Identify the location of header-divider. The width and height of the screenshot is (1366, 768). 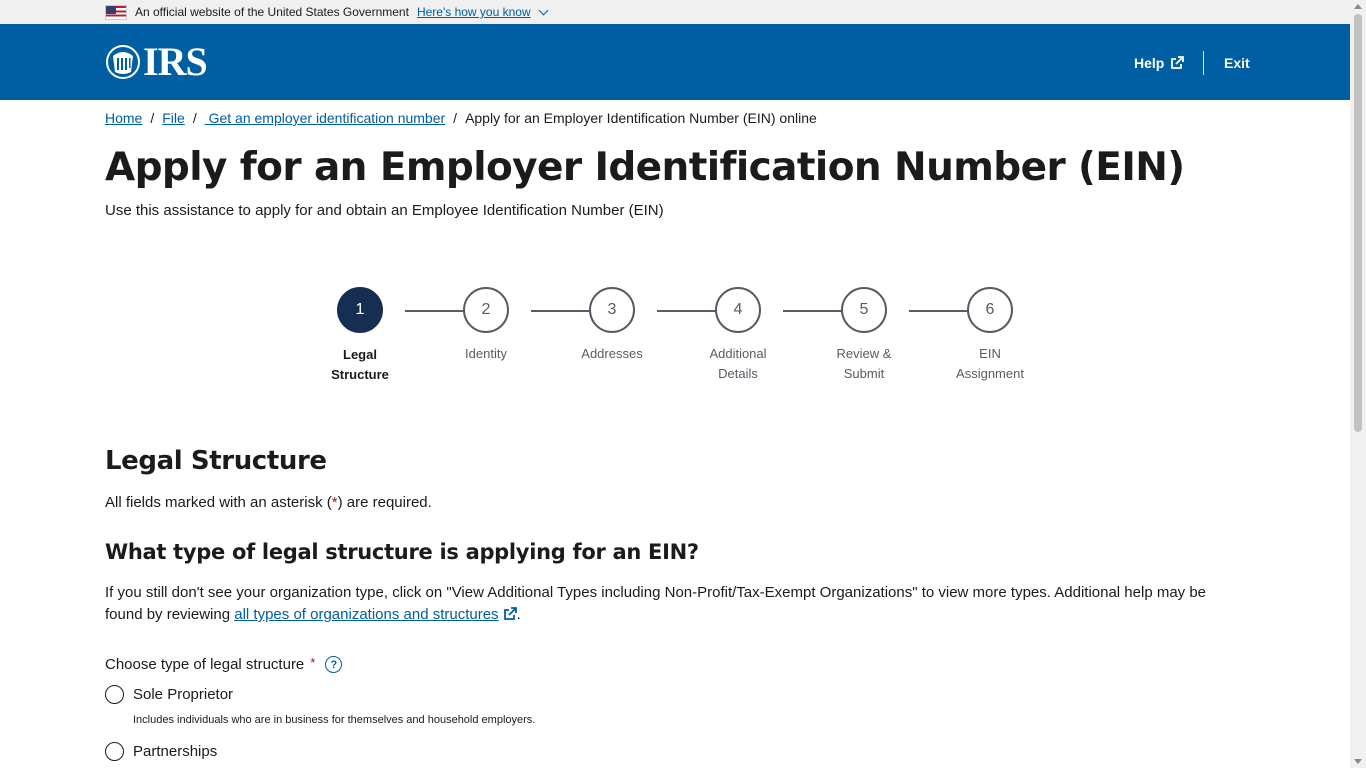
(1203, 63).